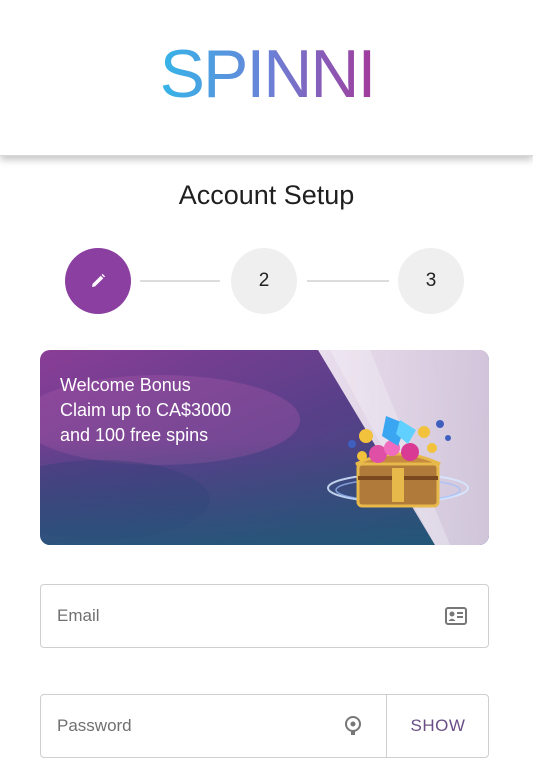 This screenshot has width=533, height=772. I want to click on page-title: Account Setup, so click(266, 195).